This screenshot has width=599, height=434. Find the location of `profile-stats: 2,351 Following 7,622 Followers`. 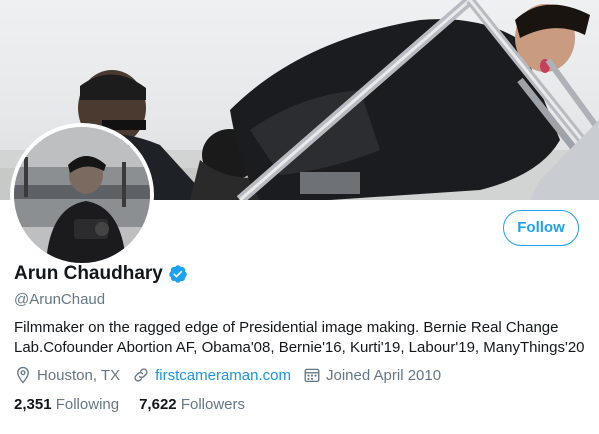

profile-stats: 2,351 Following 7,622 Followers is located at coordinates (139, 404).